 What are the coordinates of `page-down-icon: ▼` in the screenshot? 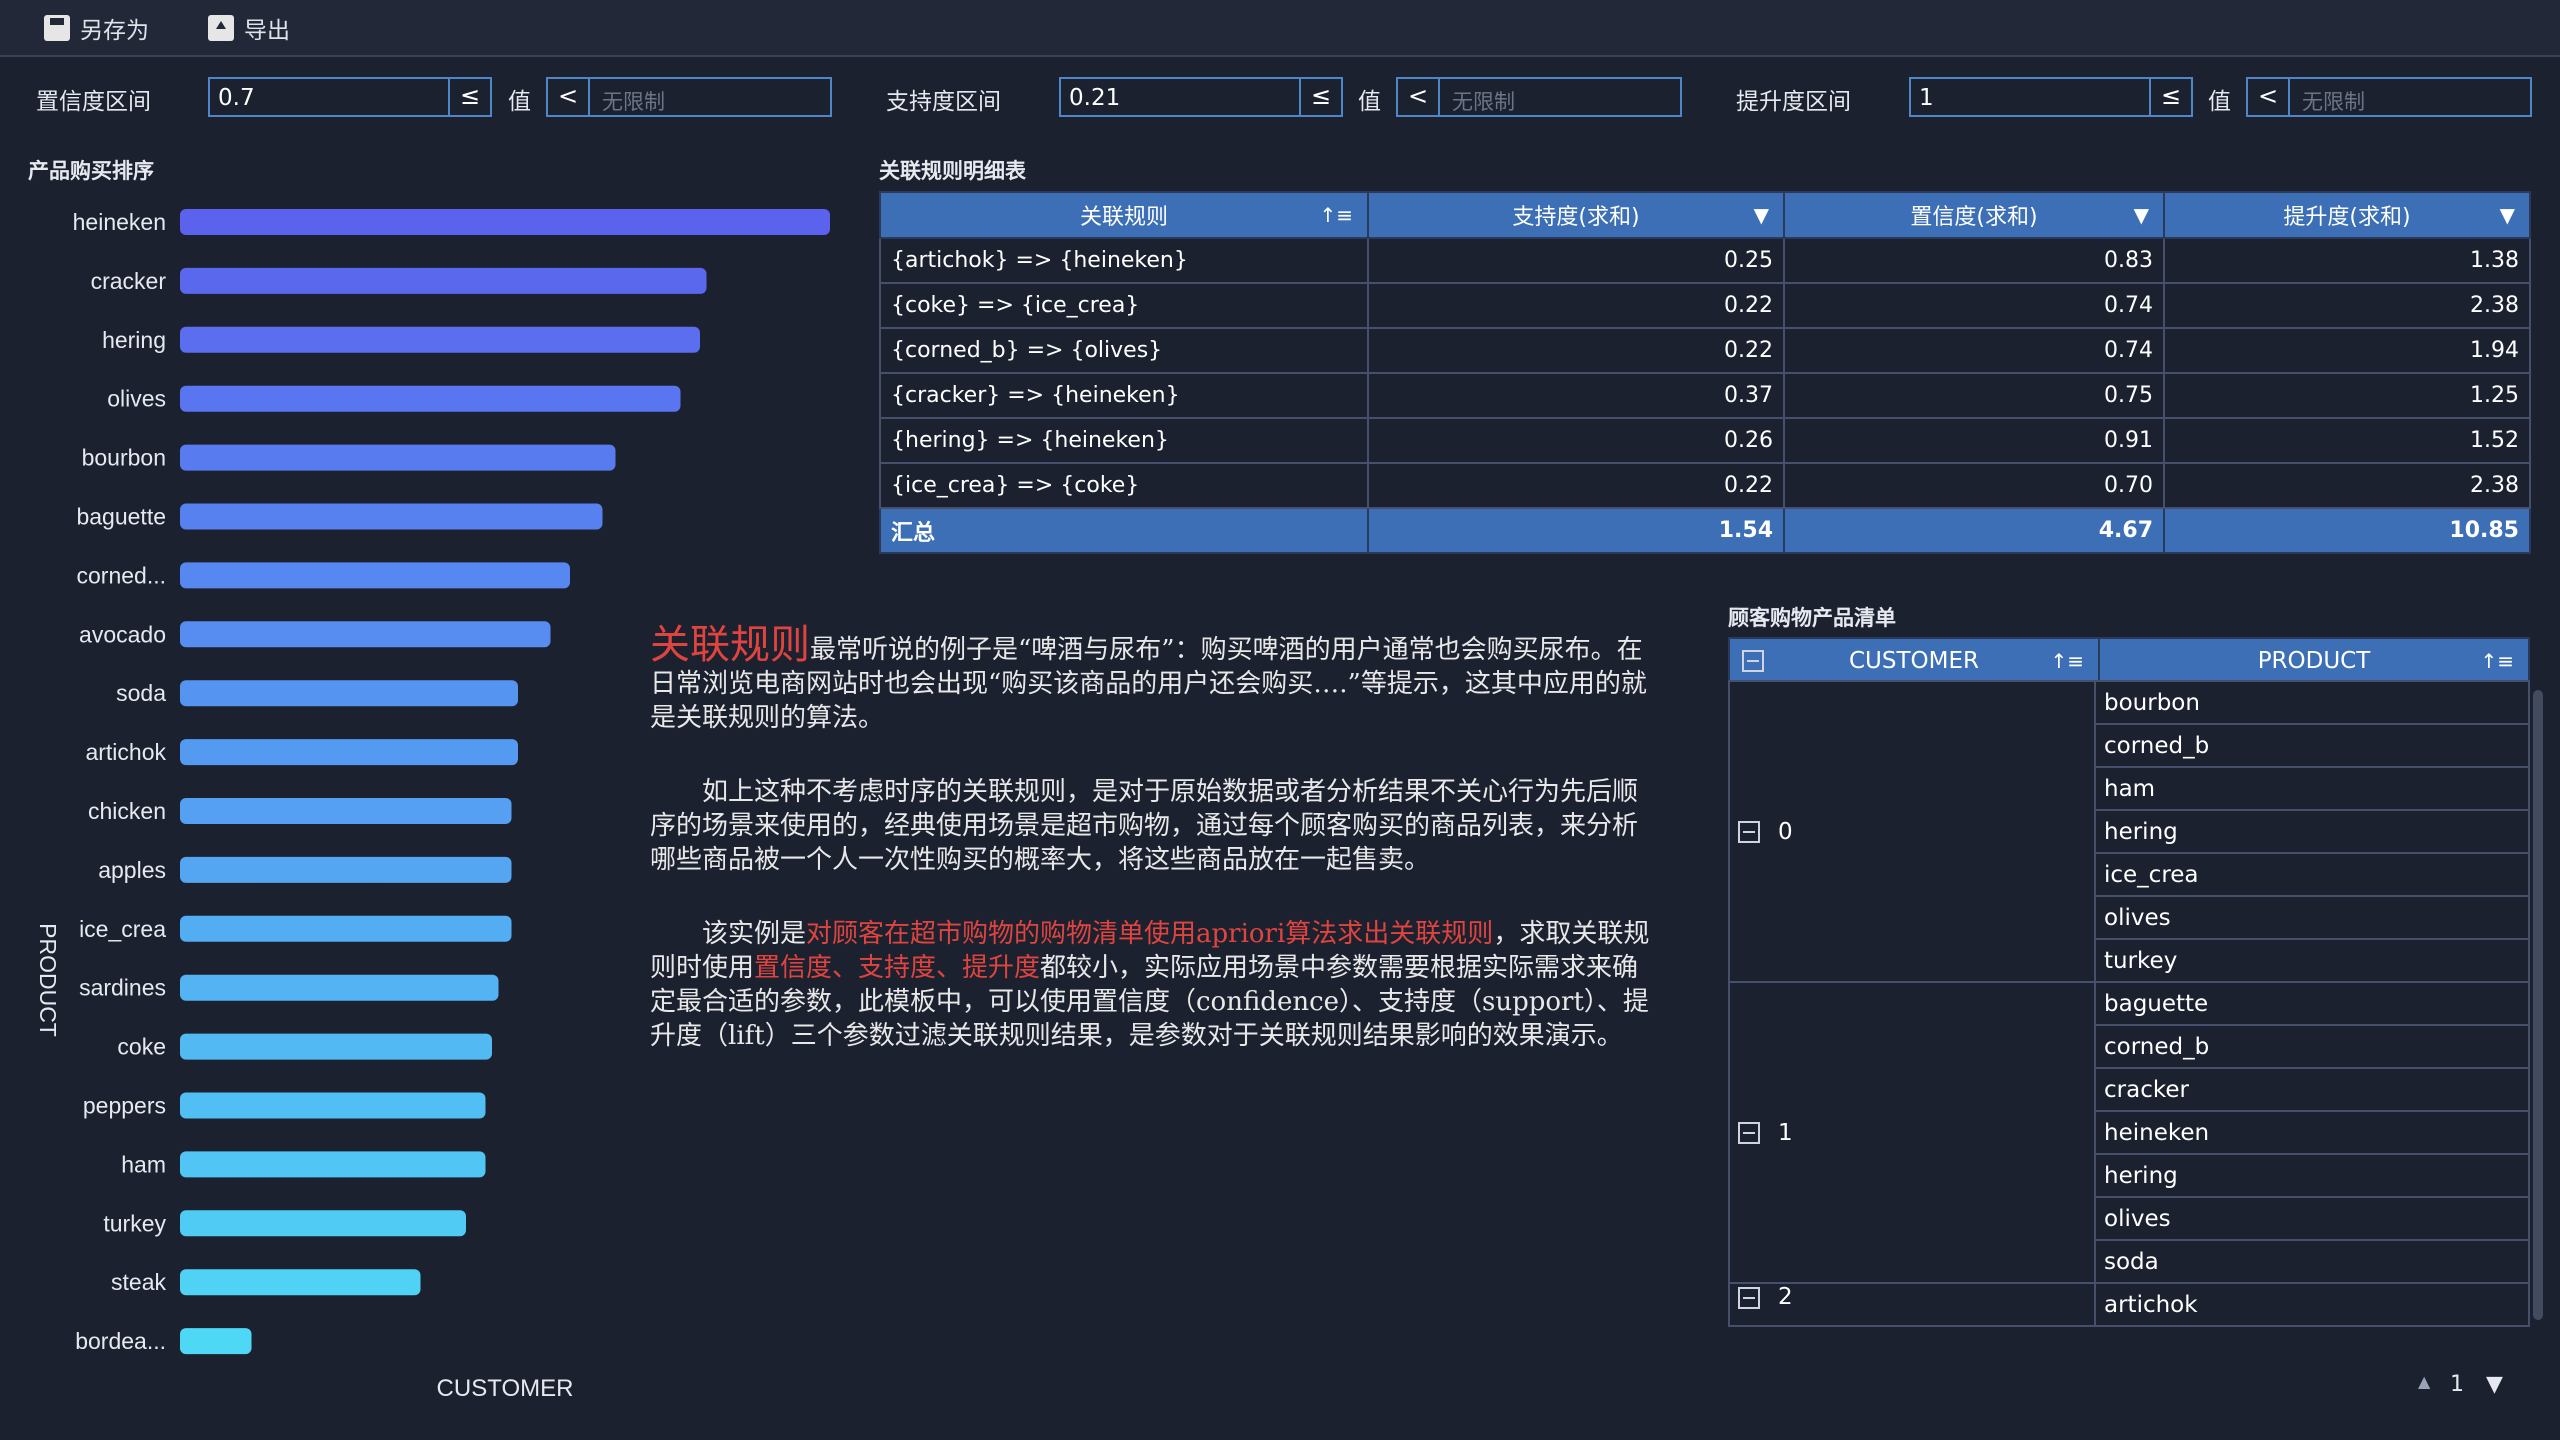 It's located at (2494, 1384).